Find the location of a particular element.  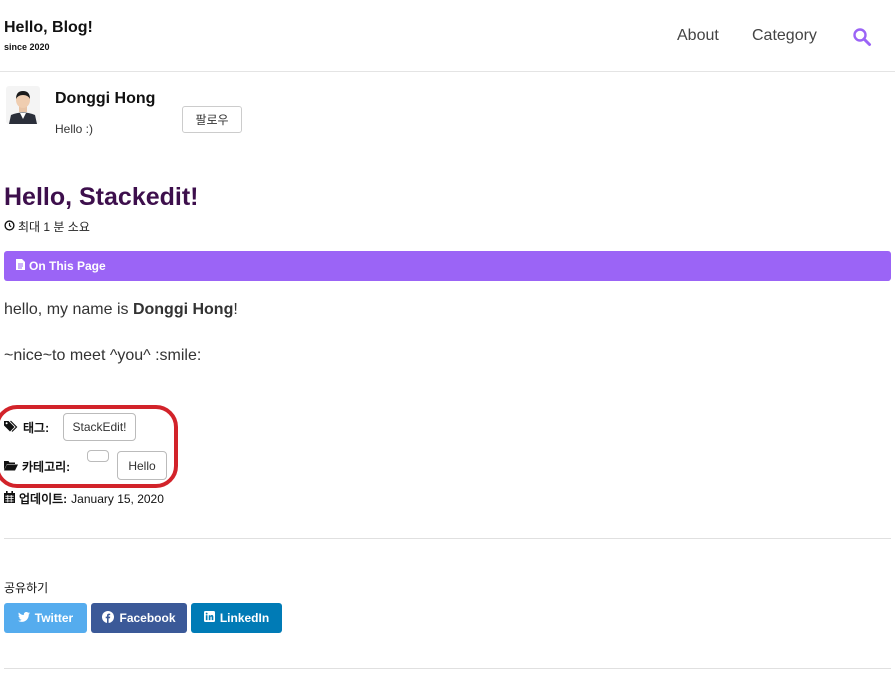

divider is located at coordinates (447, 538).